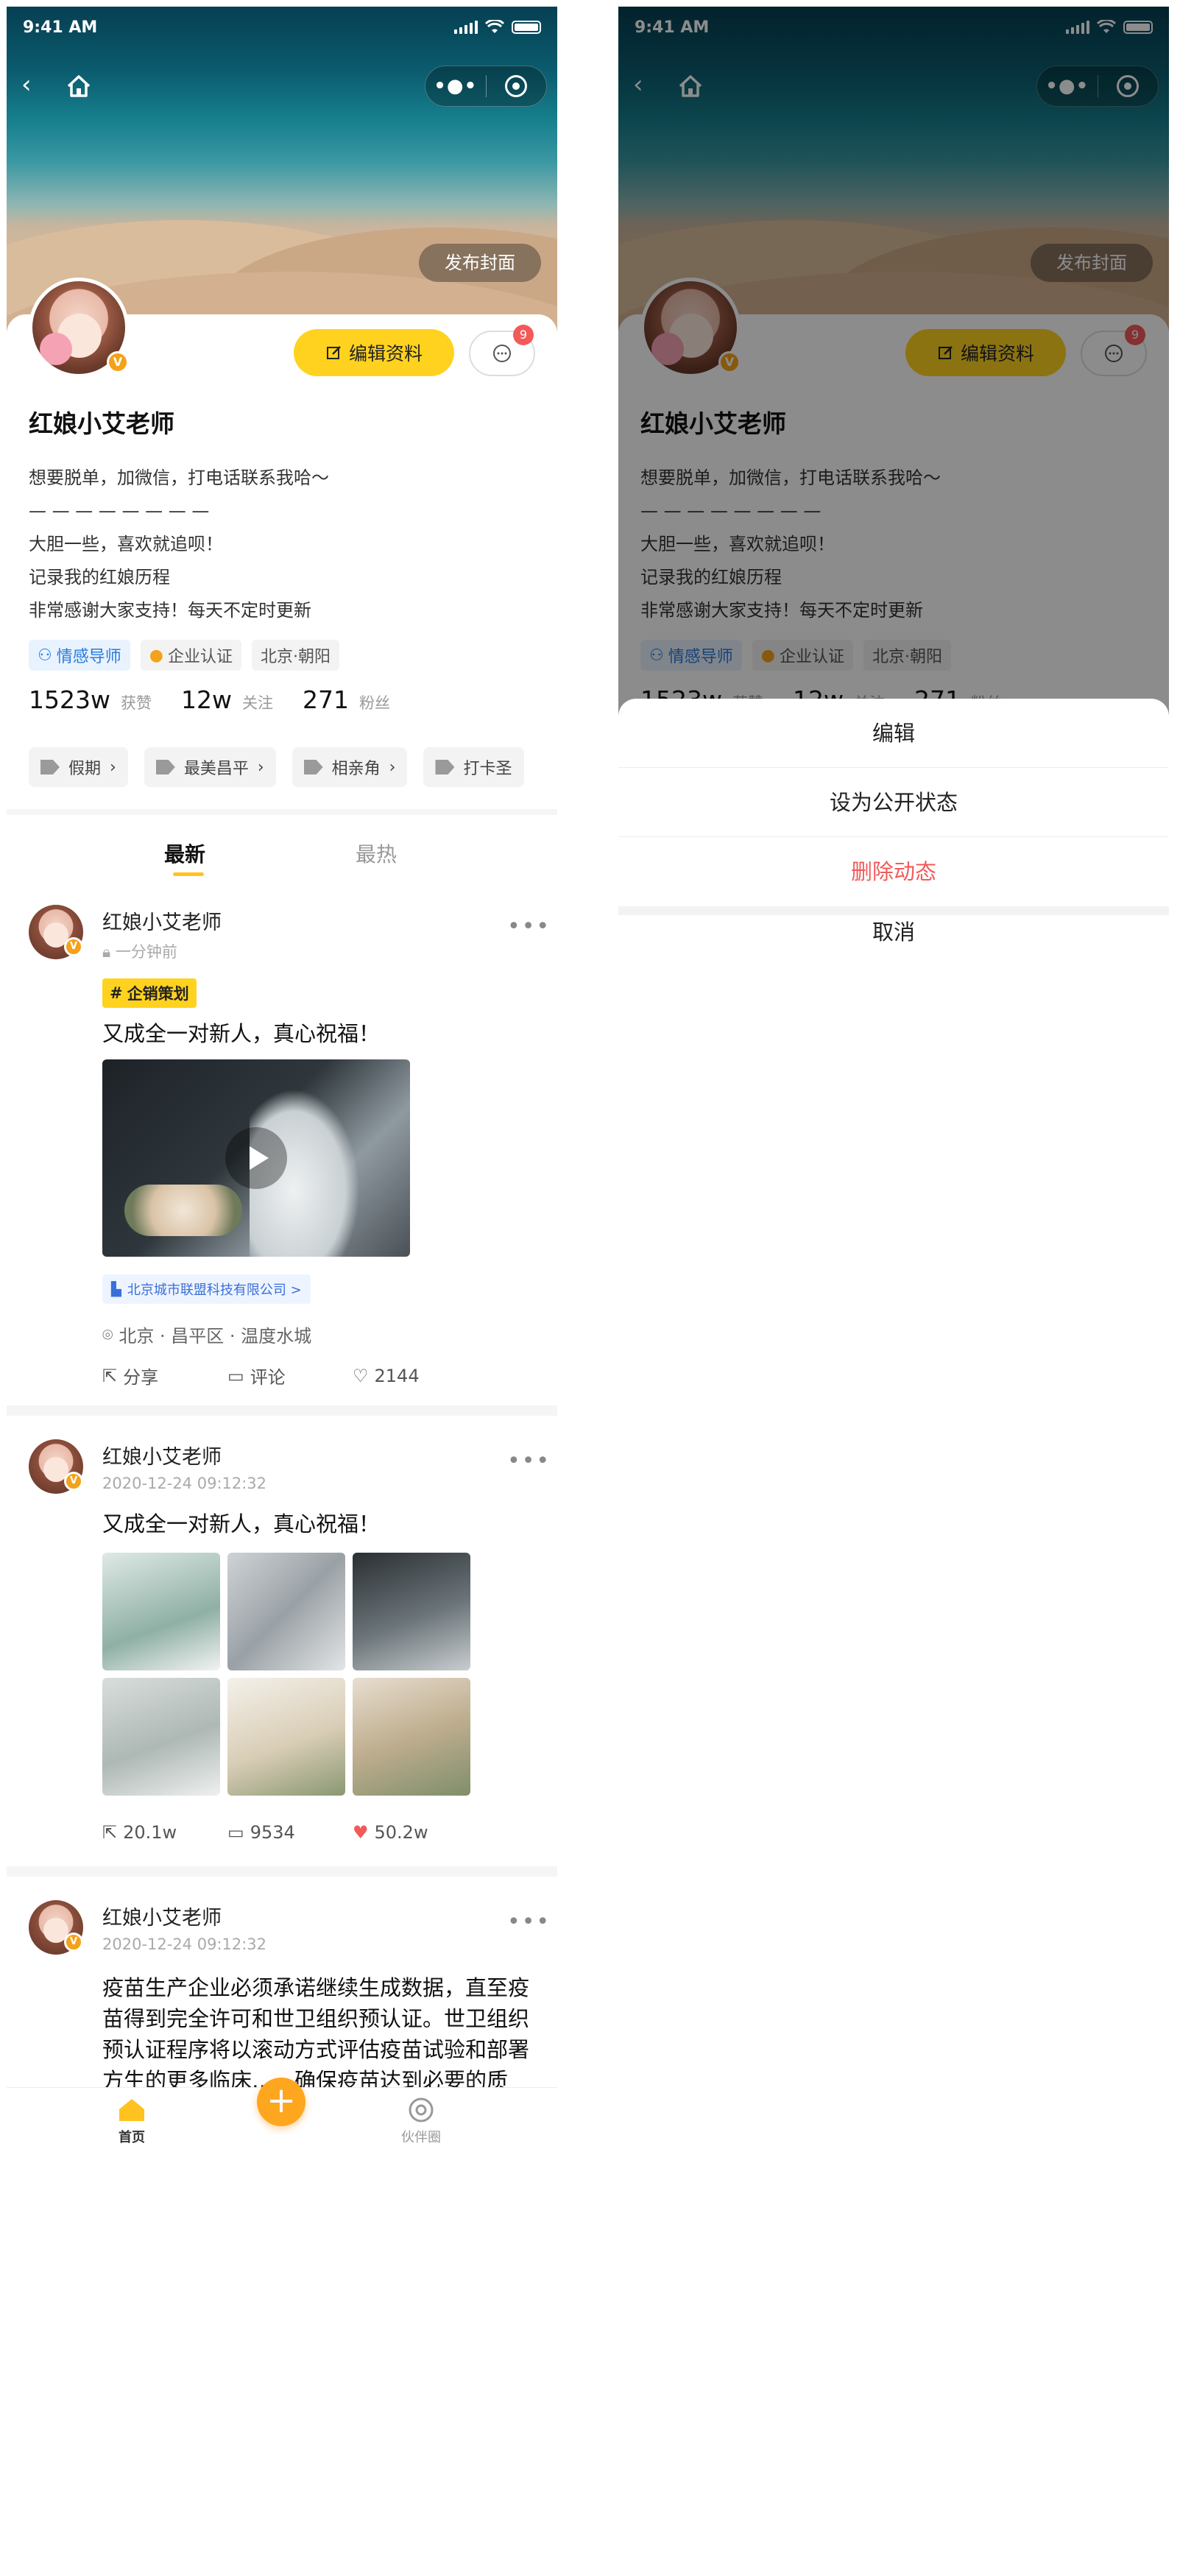 The height and width of the screenshot is (2576, 1180). I want to click on modal-overlay, so click(894, 397).